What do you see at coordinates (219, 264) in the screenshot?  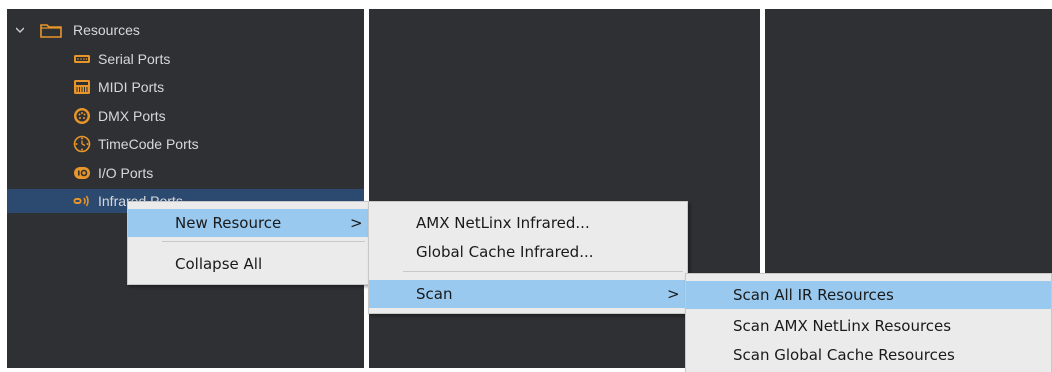 I see `menu-item-label: Collapse All` at bounding box center [219, 264].